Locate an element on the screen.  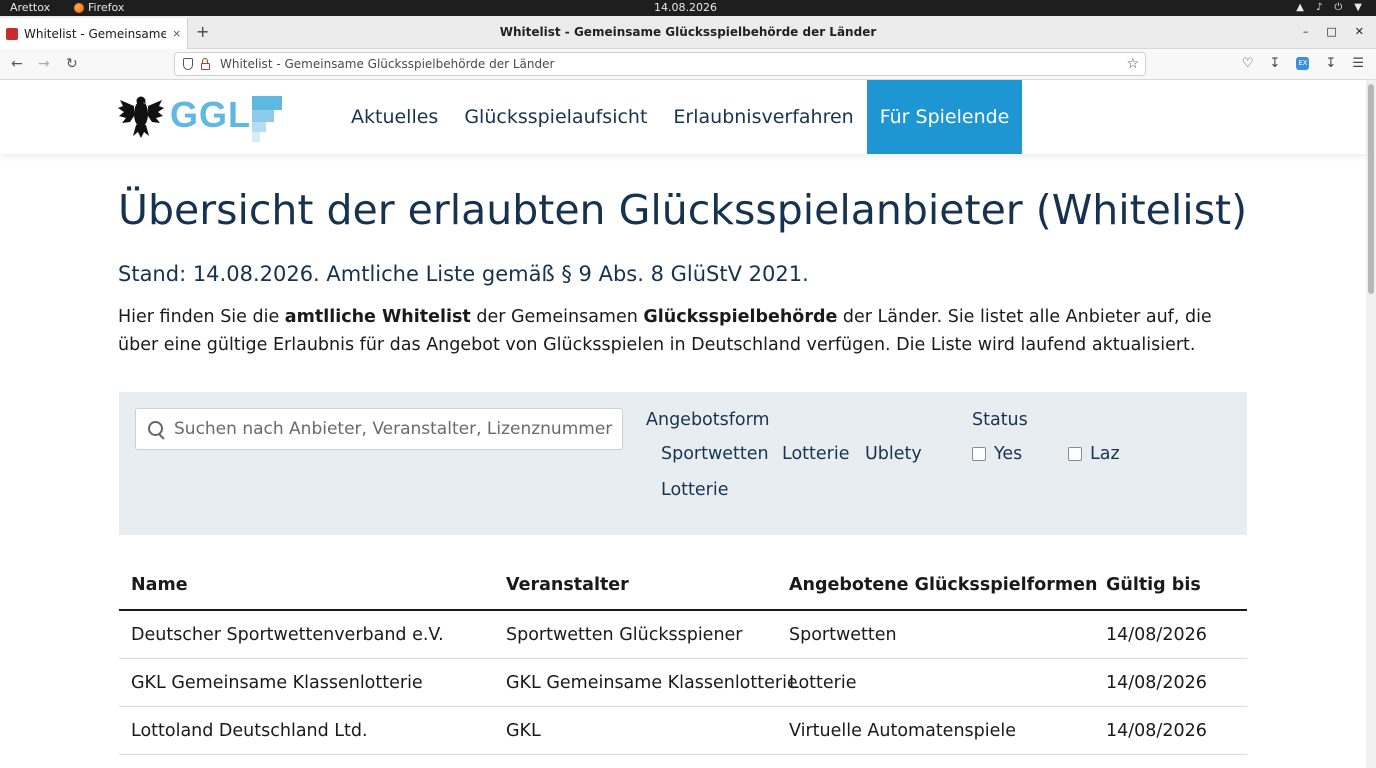
cell-operator: GKL is located at coordinates (523, 731).